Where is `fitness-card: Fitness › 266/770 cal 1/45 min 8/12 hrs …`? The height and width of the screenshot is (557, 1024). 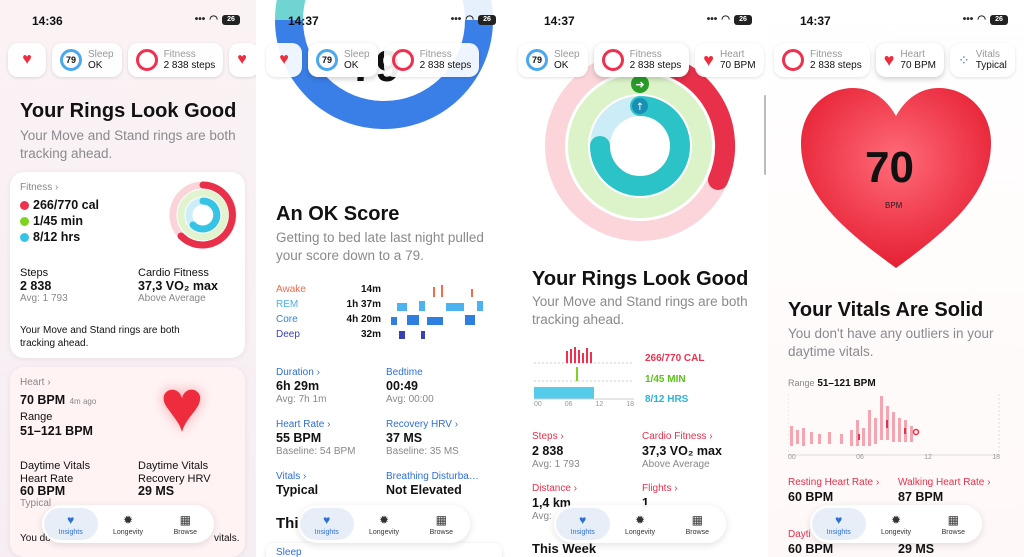 fitness-card: Fitness › 266/770 cal 1/45 min 8/12 hrs … is located at coordinates (127, 265).